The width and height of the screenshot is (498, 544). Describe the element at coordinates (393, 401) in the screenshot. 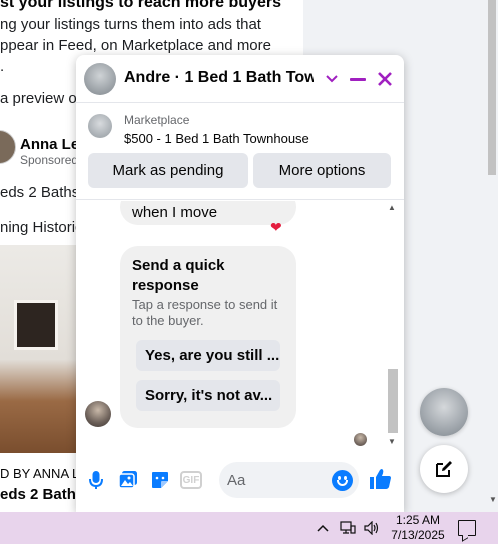

I see `thread-scrollbar-thumb` at that location.